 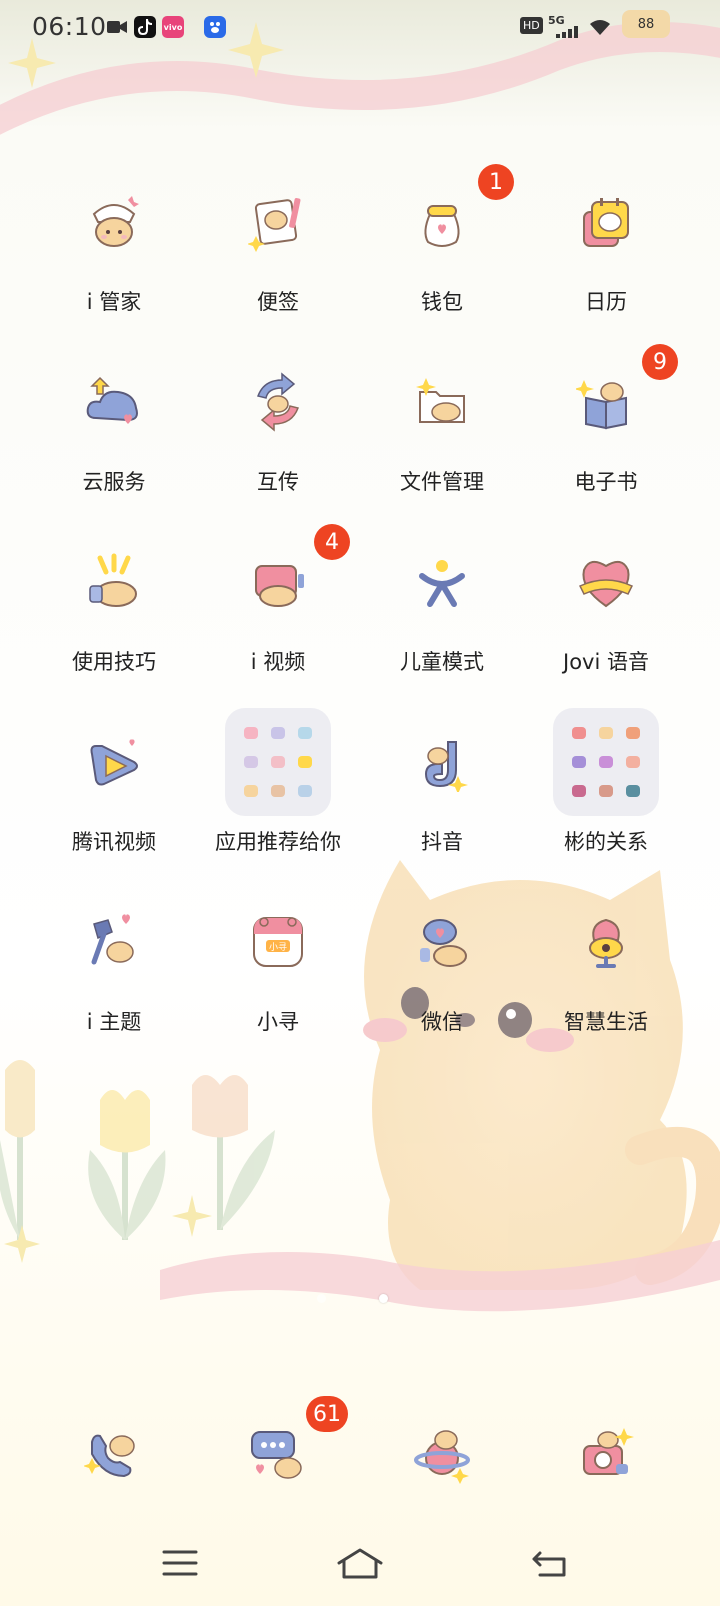 What do you see at coordinates (278, 402) in the screenshot?
I see `cat-transfer-arrows-icon` at bounding box center [278, 402].